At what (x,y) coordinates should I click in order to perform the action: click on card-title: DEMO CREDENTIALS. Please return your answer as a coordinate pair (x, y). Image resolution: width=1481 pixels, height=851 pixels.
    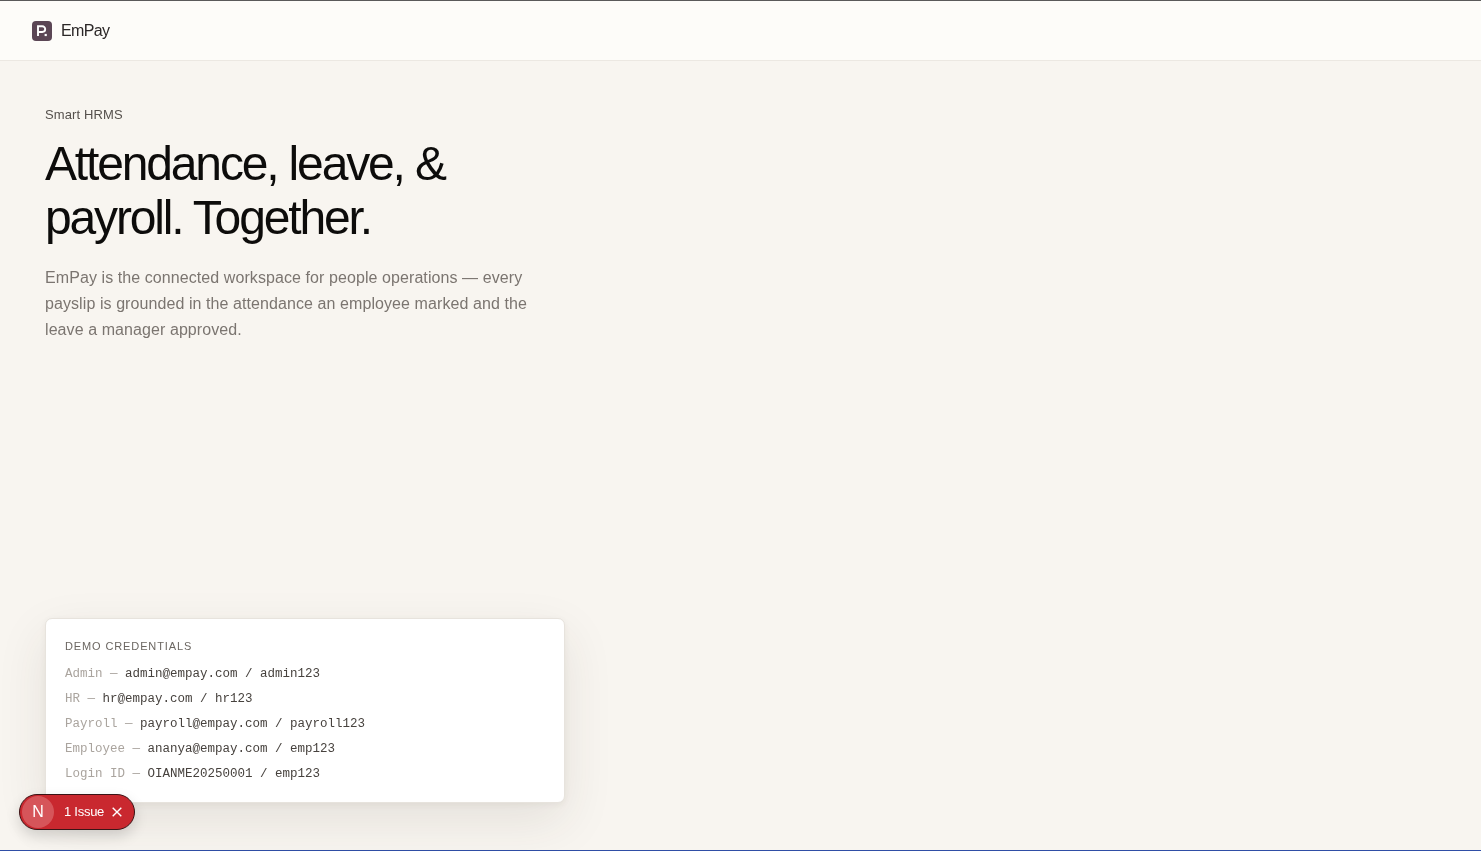
    Looking at the image, I should click on (129, 646).